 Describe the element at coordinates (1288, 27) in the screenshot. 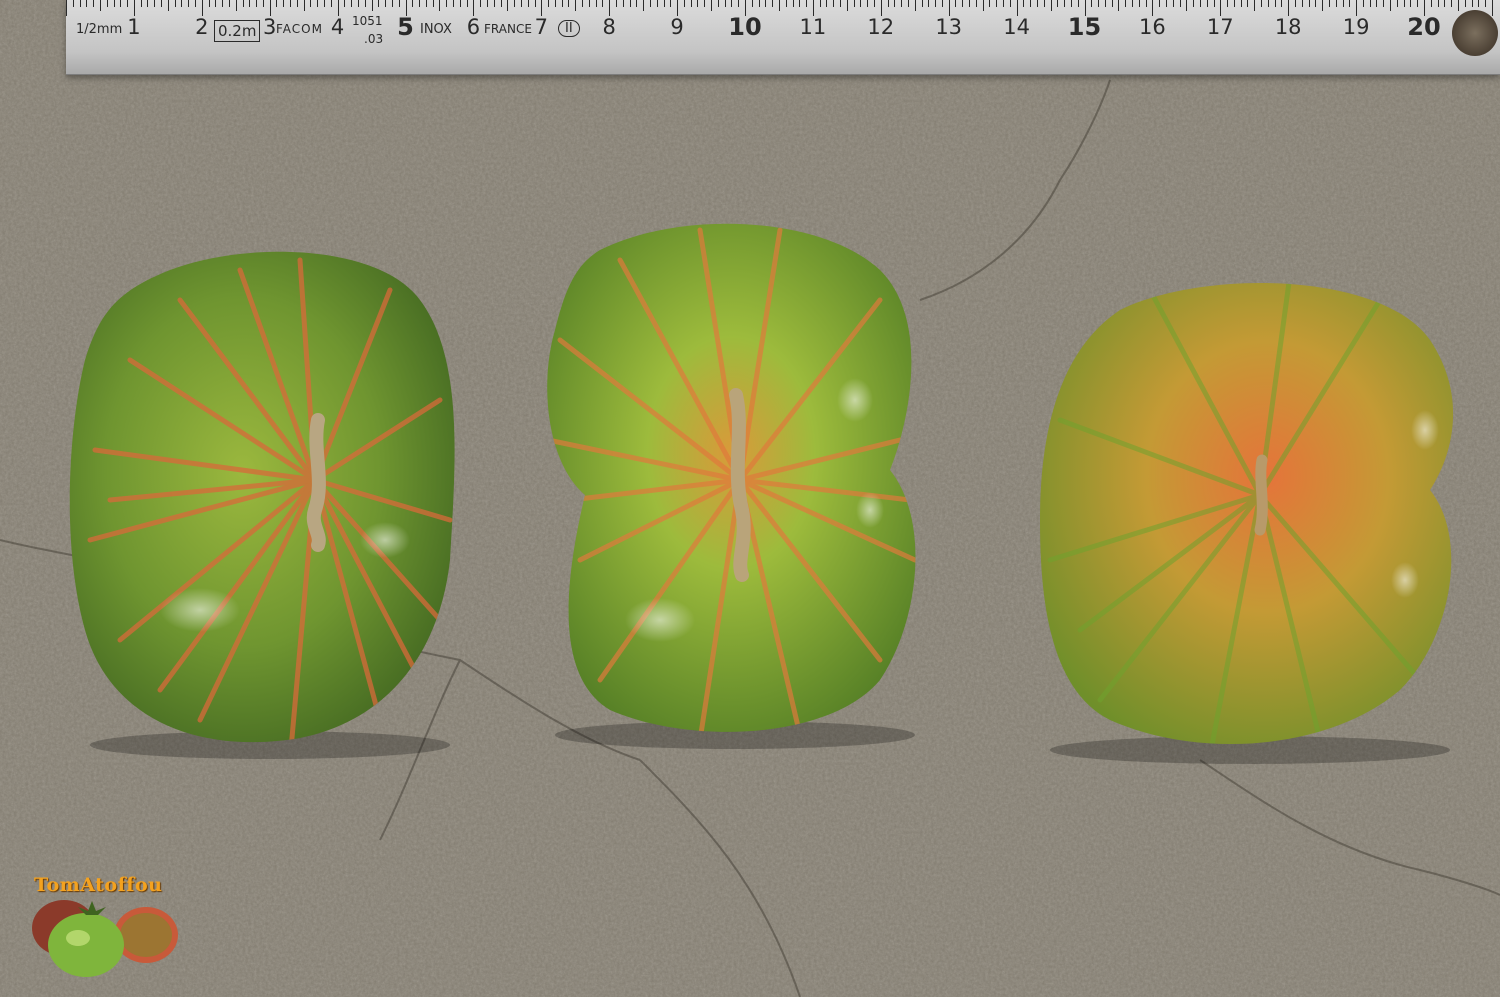

I see `ruler-number: 18` at that location.